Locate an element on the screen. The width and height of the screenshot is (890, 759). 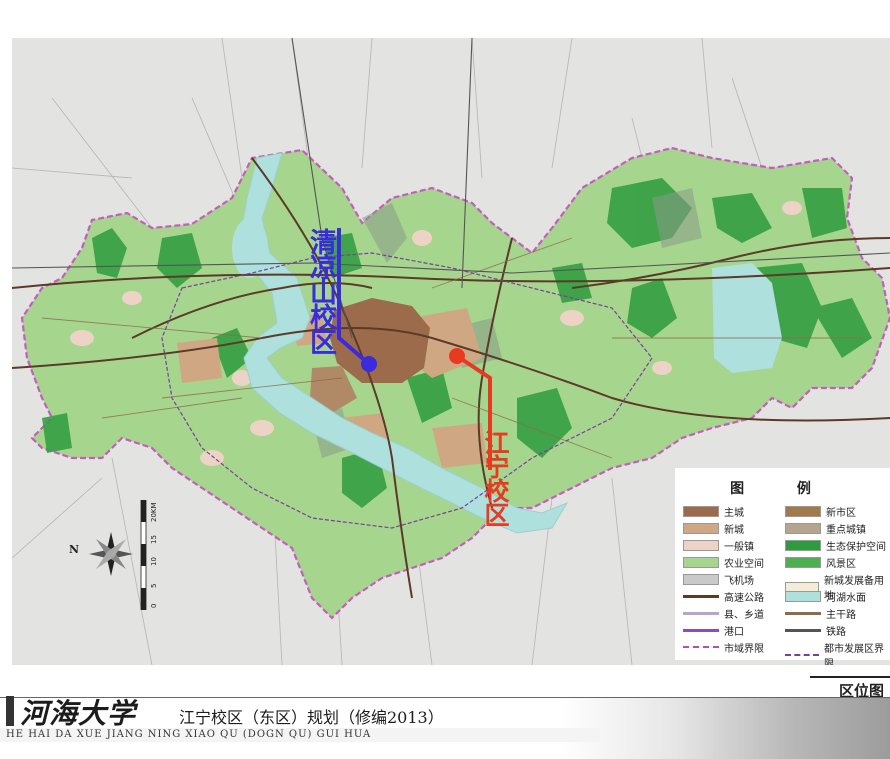
scale-label-start: 0 is located at coordinates (154, 605).